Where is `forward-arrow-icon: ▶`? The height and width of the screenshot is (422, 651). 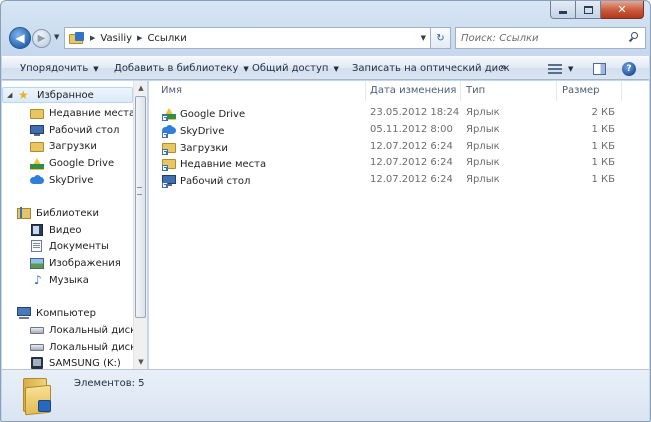
forward-arrow-icon: ▶ is located at coordinates (41, 38).